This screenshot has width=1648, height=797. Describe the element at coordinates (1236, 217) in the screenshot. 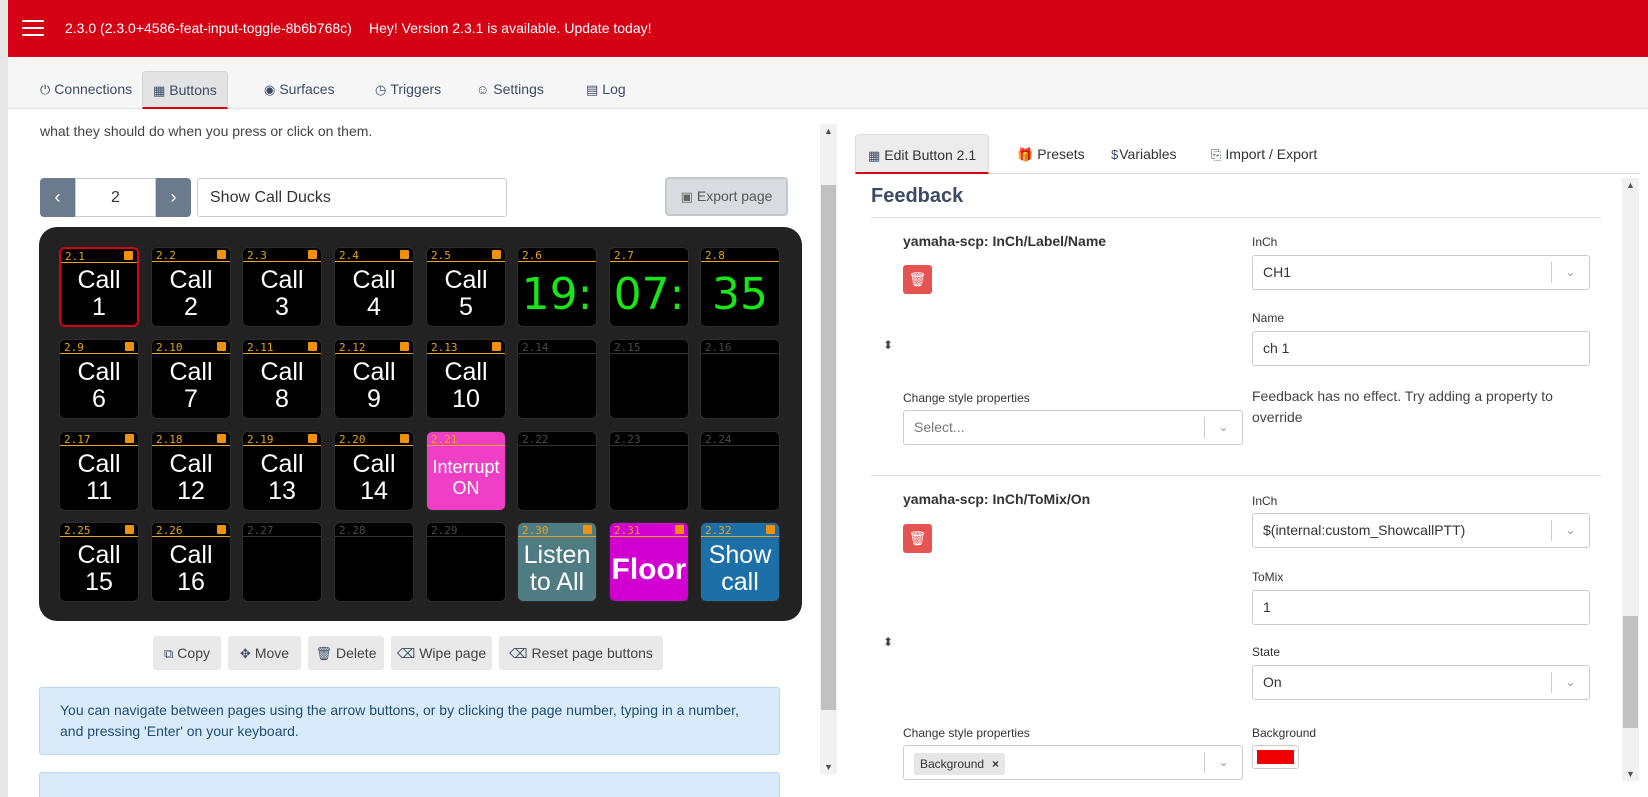

I see `divider` at that location.